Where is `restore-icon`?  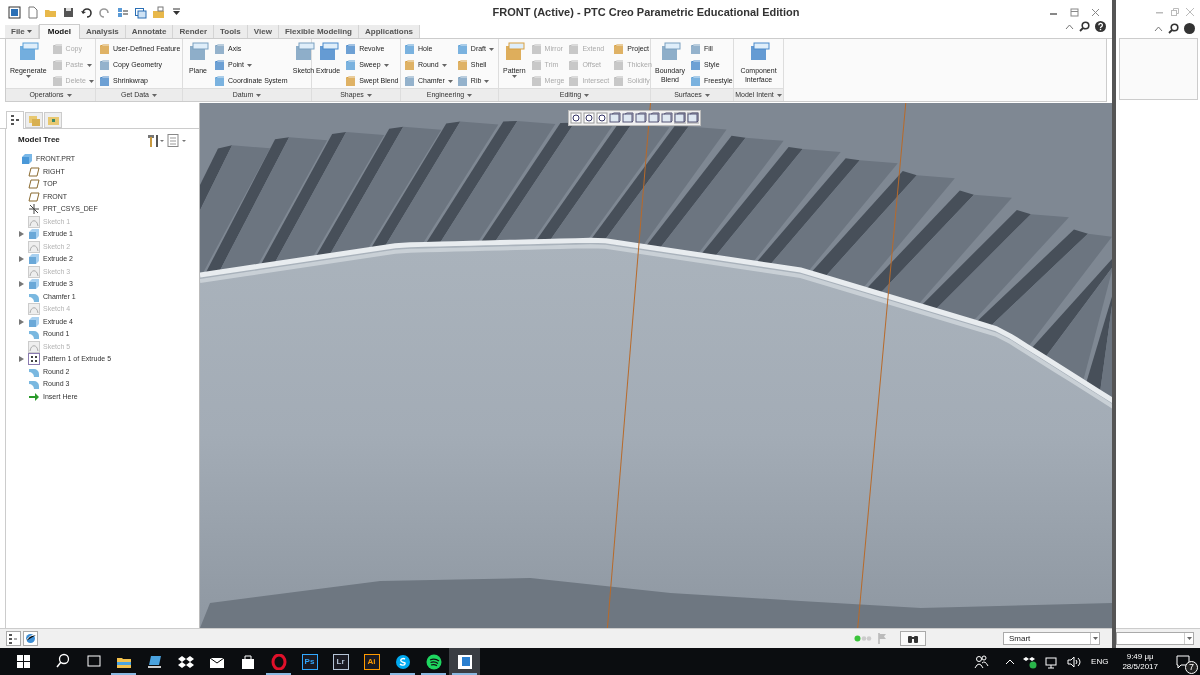
restore-icon is located at coordinates (1074, 12).